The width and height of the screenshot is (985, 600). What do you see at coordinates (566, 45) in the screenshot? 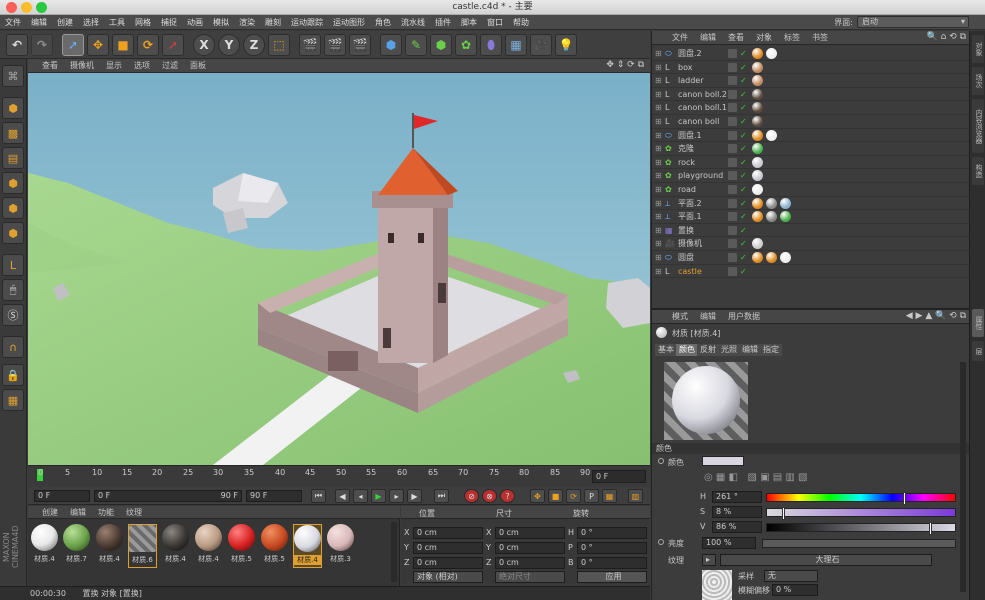
I see `light-button: 💡` at bounding box center [566, 45].